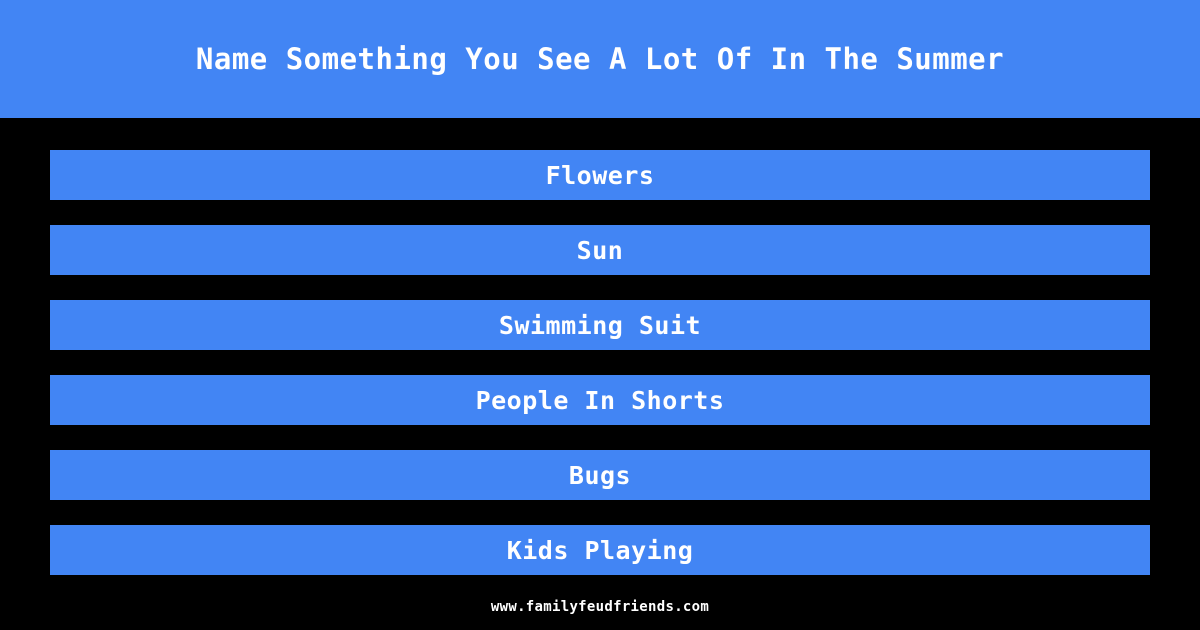  I want to click on answer-row: Swimming Suit, so click(600, 325).